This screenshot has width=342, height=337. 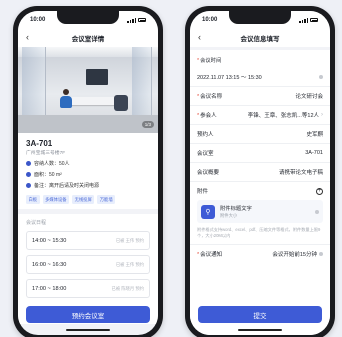 What do you see at coordinates (208, 211) in the screenshot?
I see `link-icon: ⚲` at bounding box center [208, 211].